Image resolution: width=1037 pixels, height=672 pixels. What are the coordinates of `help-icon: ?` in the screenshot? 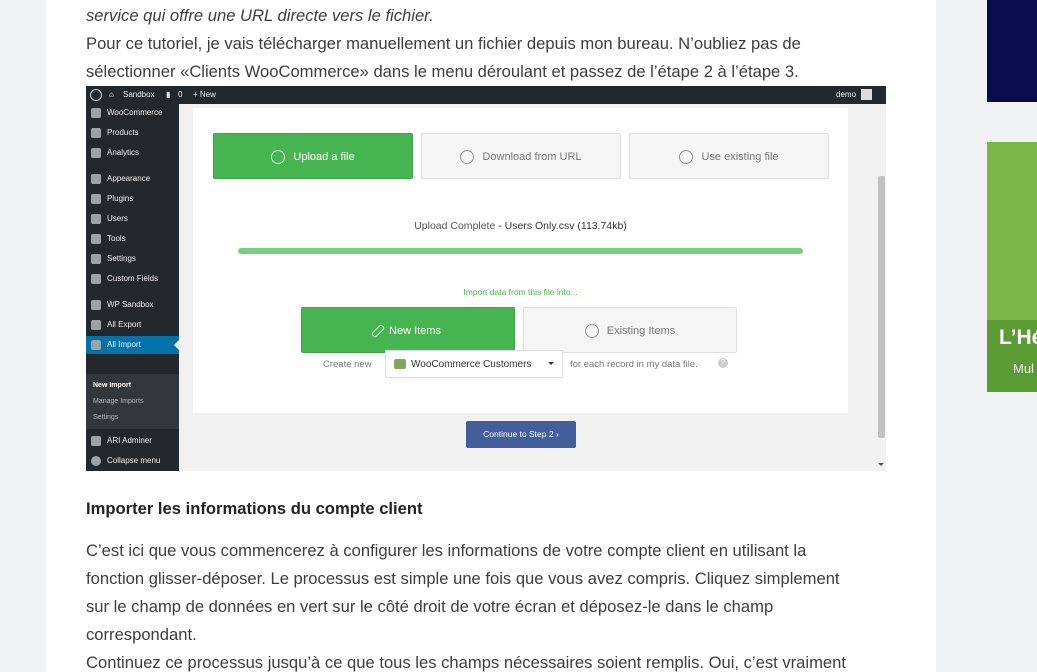 It's located at (723, 363).